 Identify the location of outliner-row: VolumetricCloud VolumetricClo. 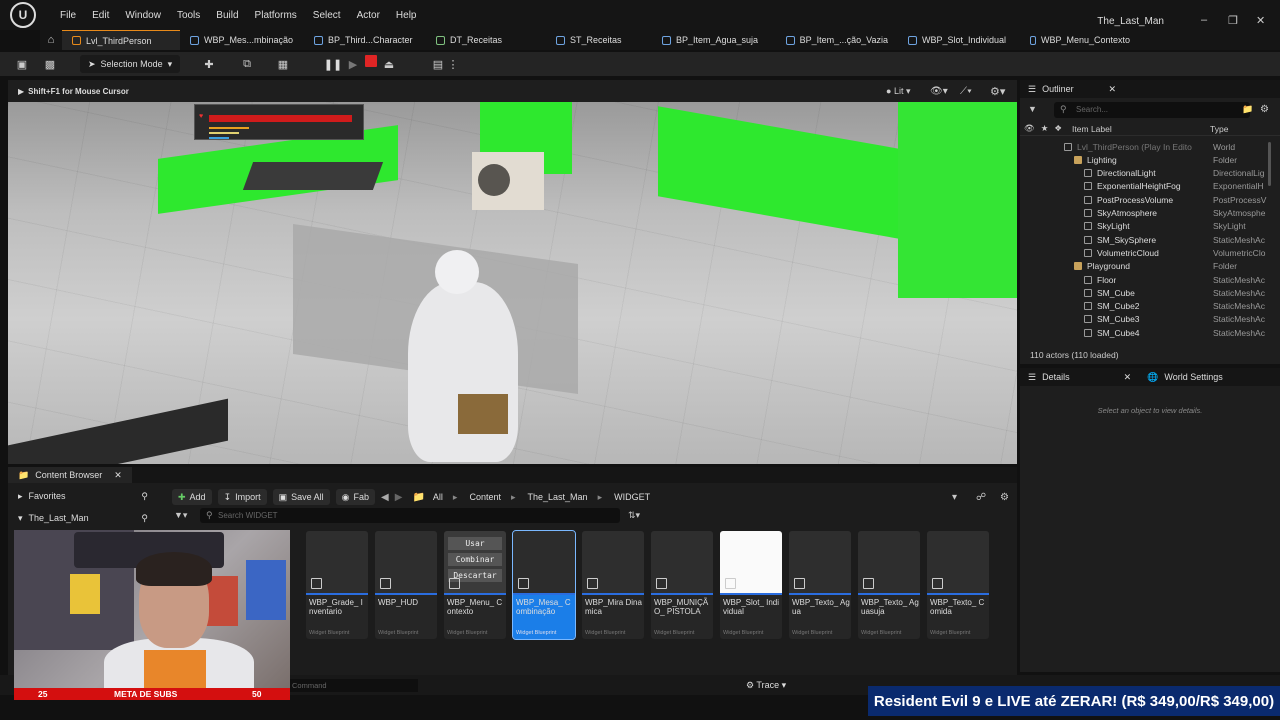
(1144, 252).